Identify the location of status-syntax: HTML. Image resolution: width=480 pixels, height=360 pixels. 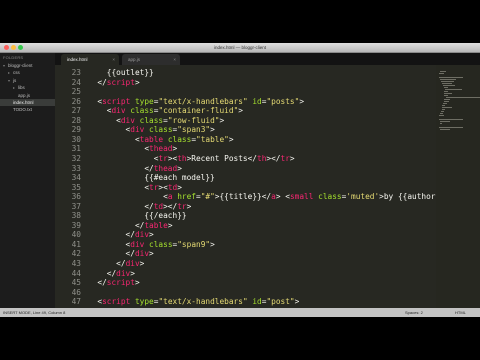
(460, 312).